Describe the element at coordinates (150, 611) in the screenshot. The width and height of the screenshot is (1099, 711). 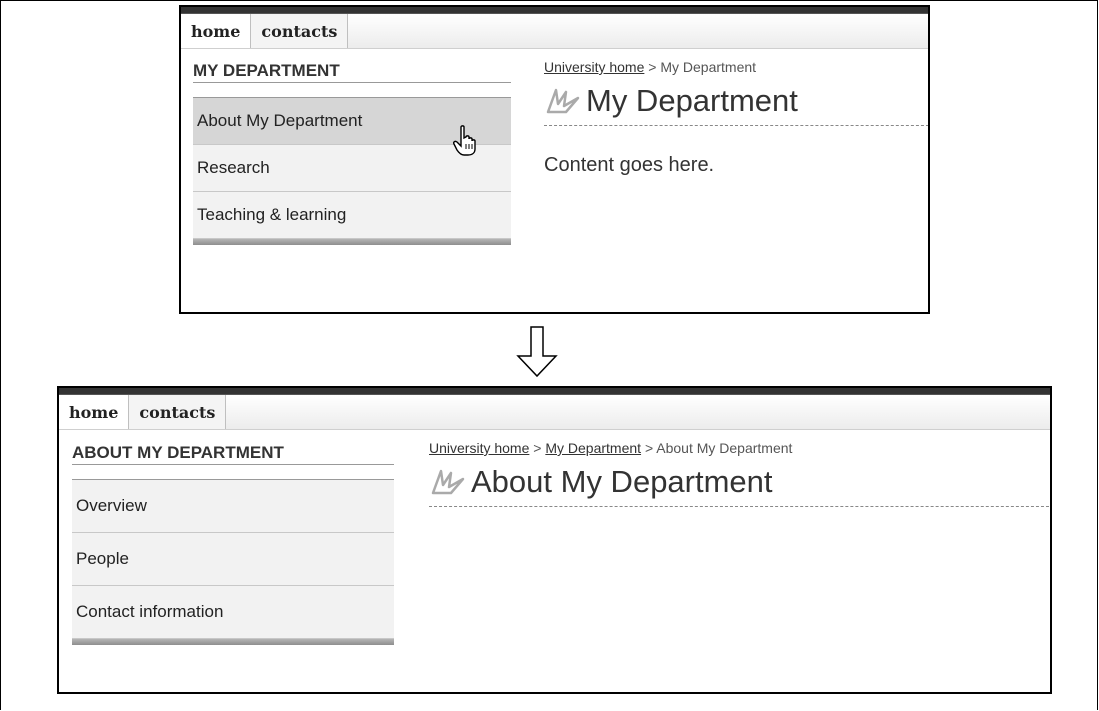
I see `sidebar-item-label: Contact information` at that location.